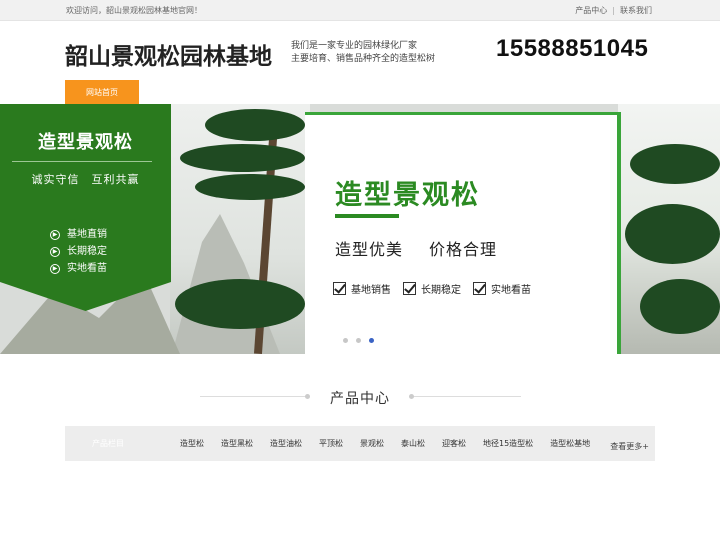 The image size is (720, 540). I want to click on category-link: 泰山松, so click(413, 443).